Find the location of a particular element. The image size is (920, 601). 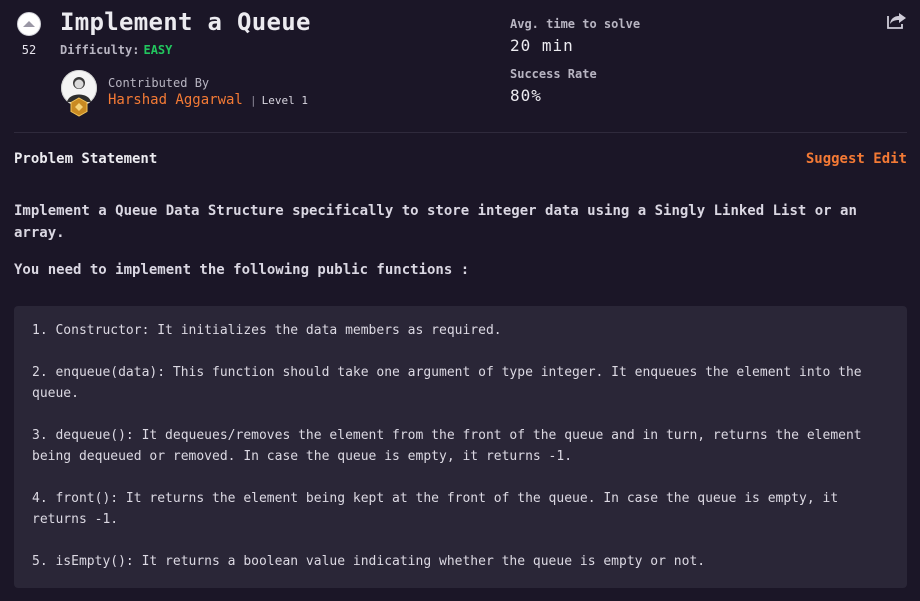

suggest-edit-link: Suggest Edit is located at coordinates (856, 159).